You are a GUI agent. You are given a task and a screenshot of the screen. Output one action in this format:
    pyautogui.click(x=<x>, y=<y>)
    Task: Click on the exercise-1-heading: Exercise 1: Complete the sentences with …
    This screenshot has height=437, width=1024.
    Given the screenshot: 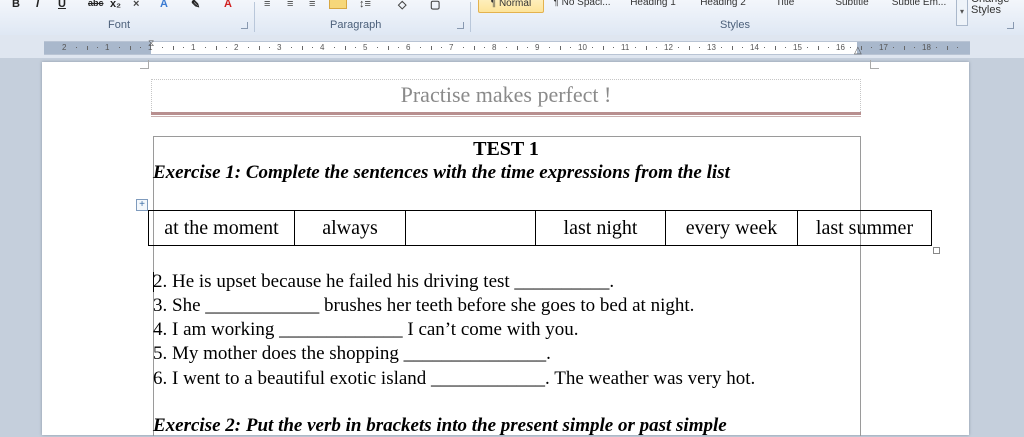 What is the action you would take?
    pyautogui.click(x=441, y=172)
    